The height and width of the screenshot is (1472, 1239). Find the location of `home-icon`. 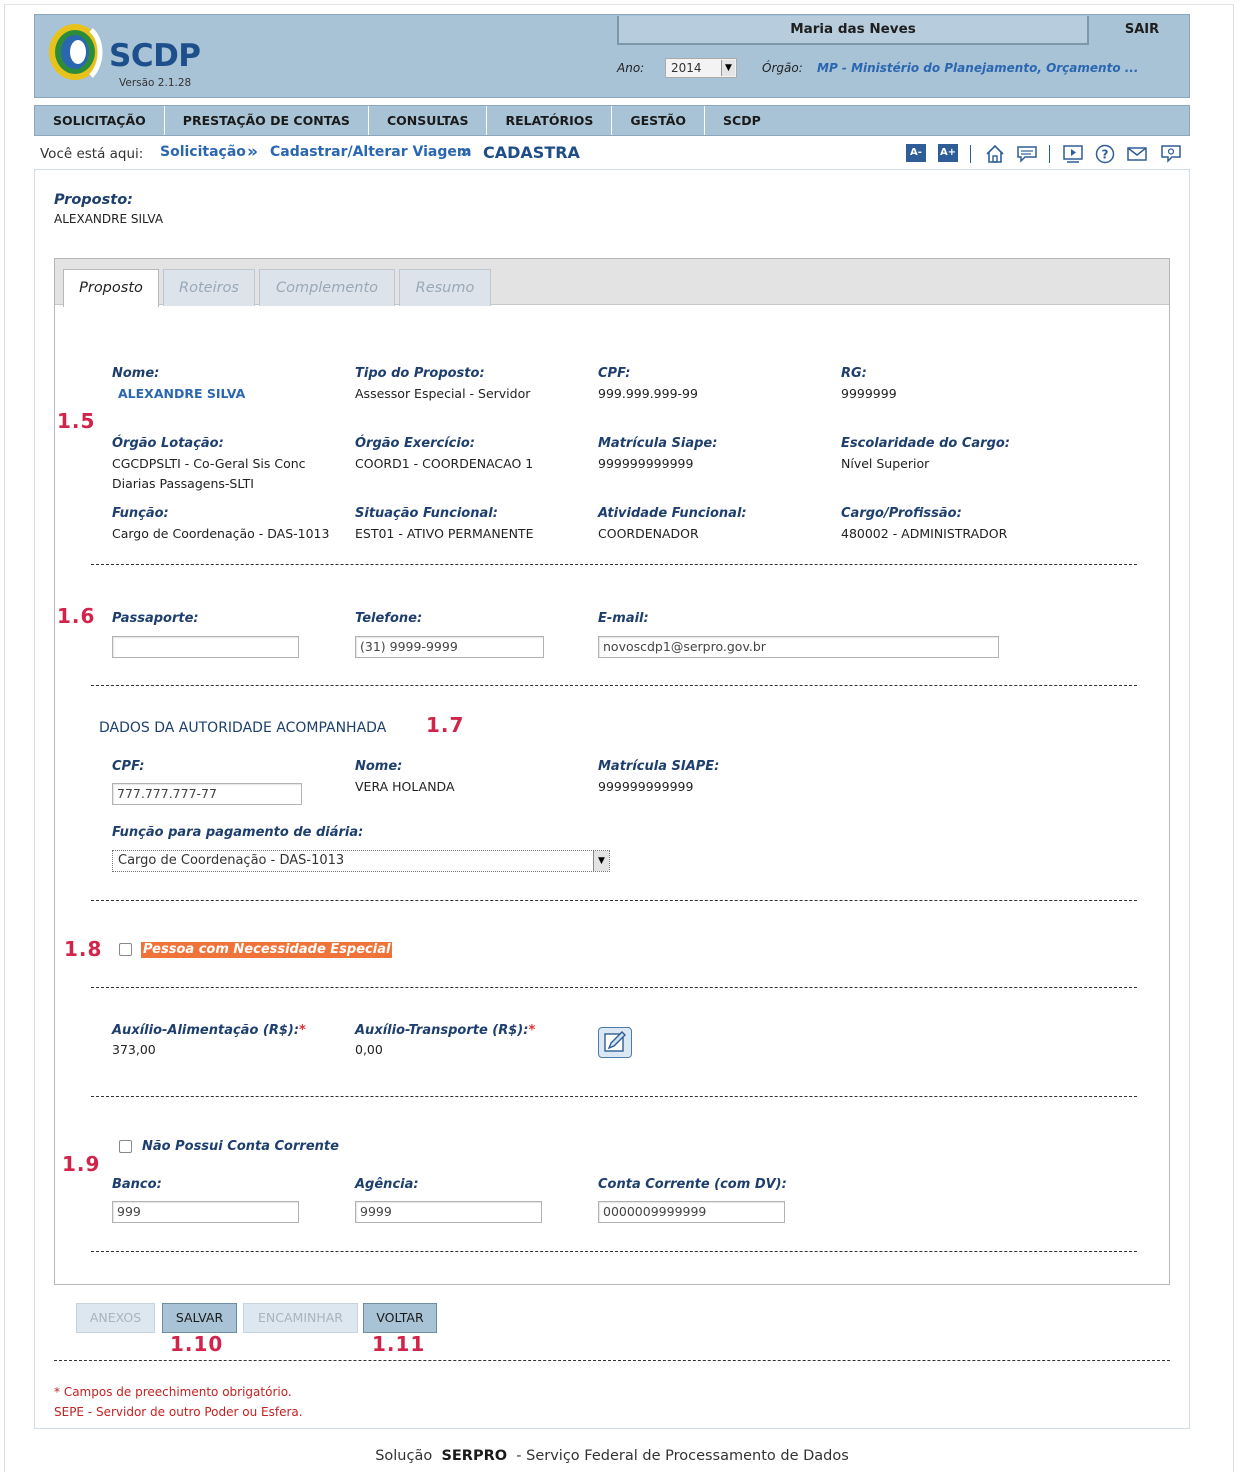

home-icon is located at coordinates (995, 154).